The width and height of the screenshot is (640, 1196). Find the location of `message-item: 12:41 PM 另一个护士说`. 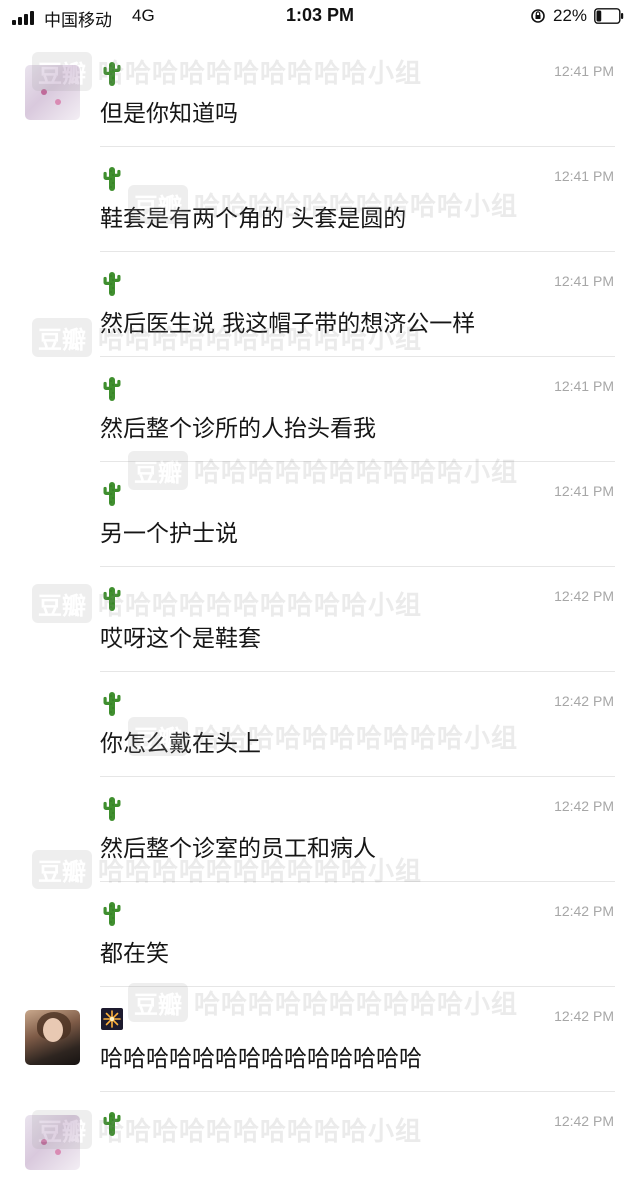

message-item: 12:41 PM 另一个护士说 is located at coordinates (320, 513).